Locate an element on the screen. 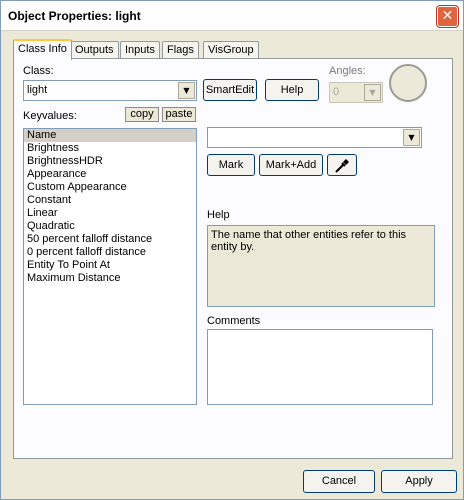 Image resolution: width=464 pixels, height=500 pixels. tab-inputs: Inputs is located at coordinates (140, 50).